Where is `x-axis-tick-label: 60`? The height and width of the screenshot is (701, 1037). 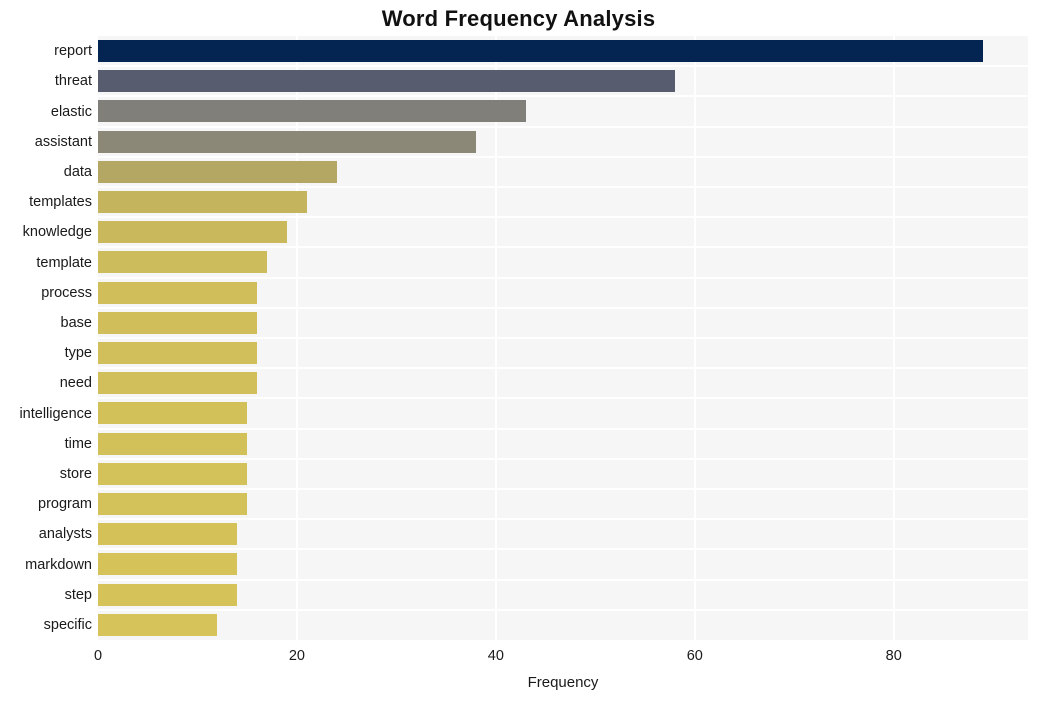
x-axis-tick-label: 60 is located at coordinates (694, 656).